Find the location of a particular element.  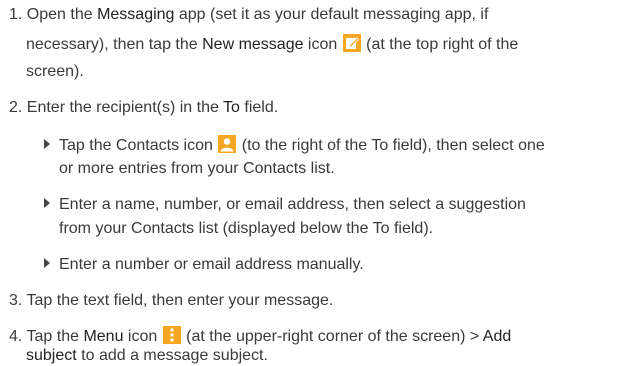

bullet-1-line-2: or more entries from your Contacts list. is located at coordinates (197, 169).